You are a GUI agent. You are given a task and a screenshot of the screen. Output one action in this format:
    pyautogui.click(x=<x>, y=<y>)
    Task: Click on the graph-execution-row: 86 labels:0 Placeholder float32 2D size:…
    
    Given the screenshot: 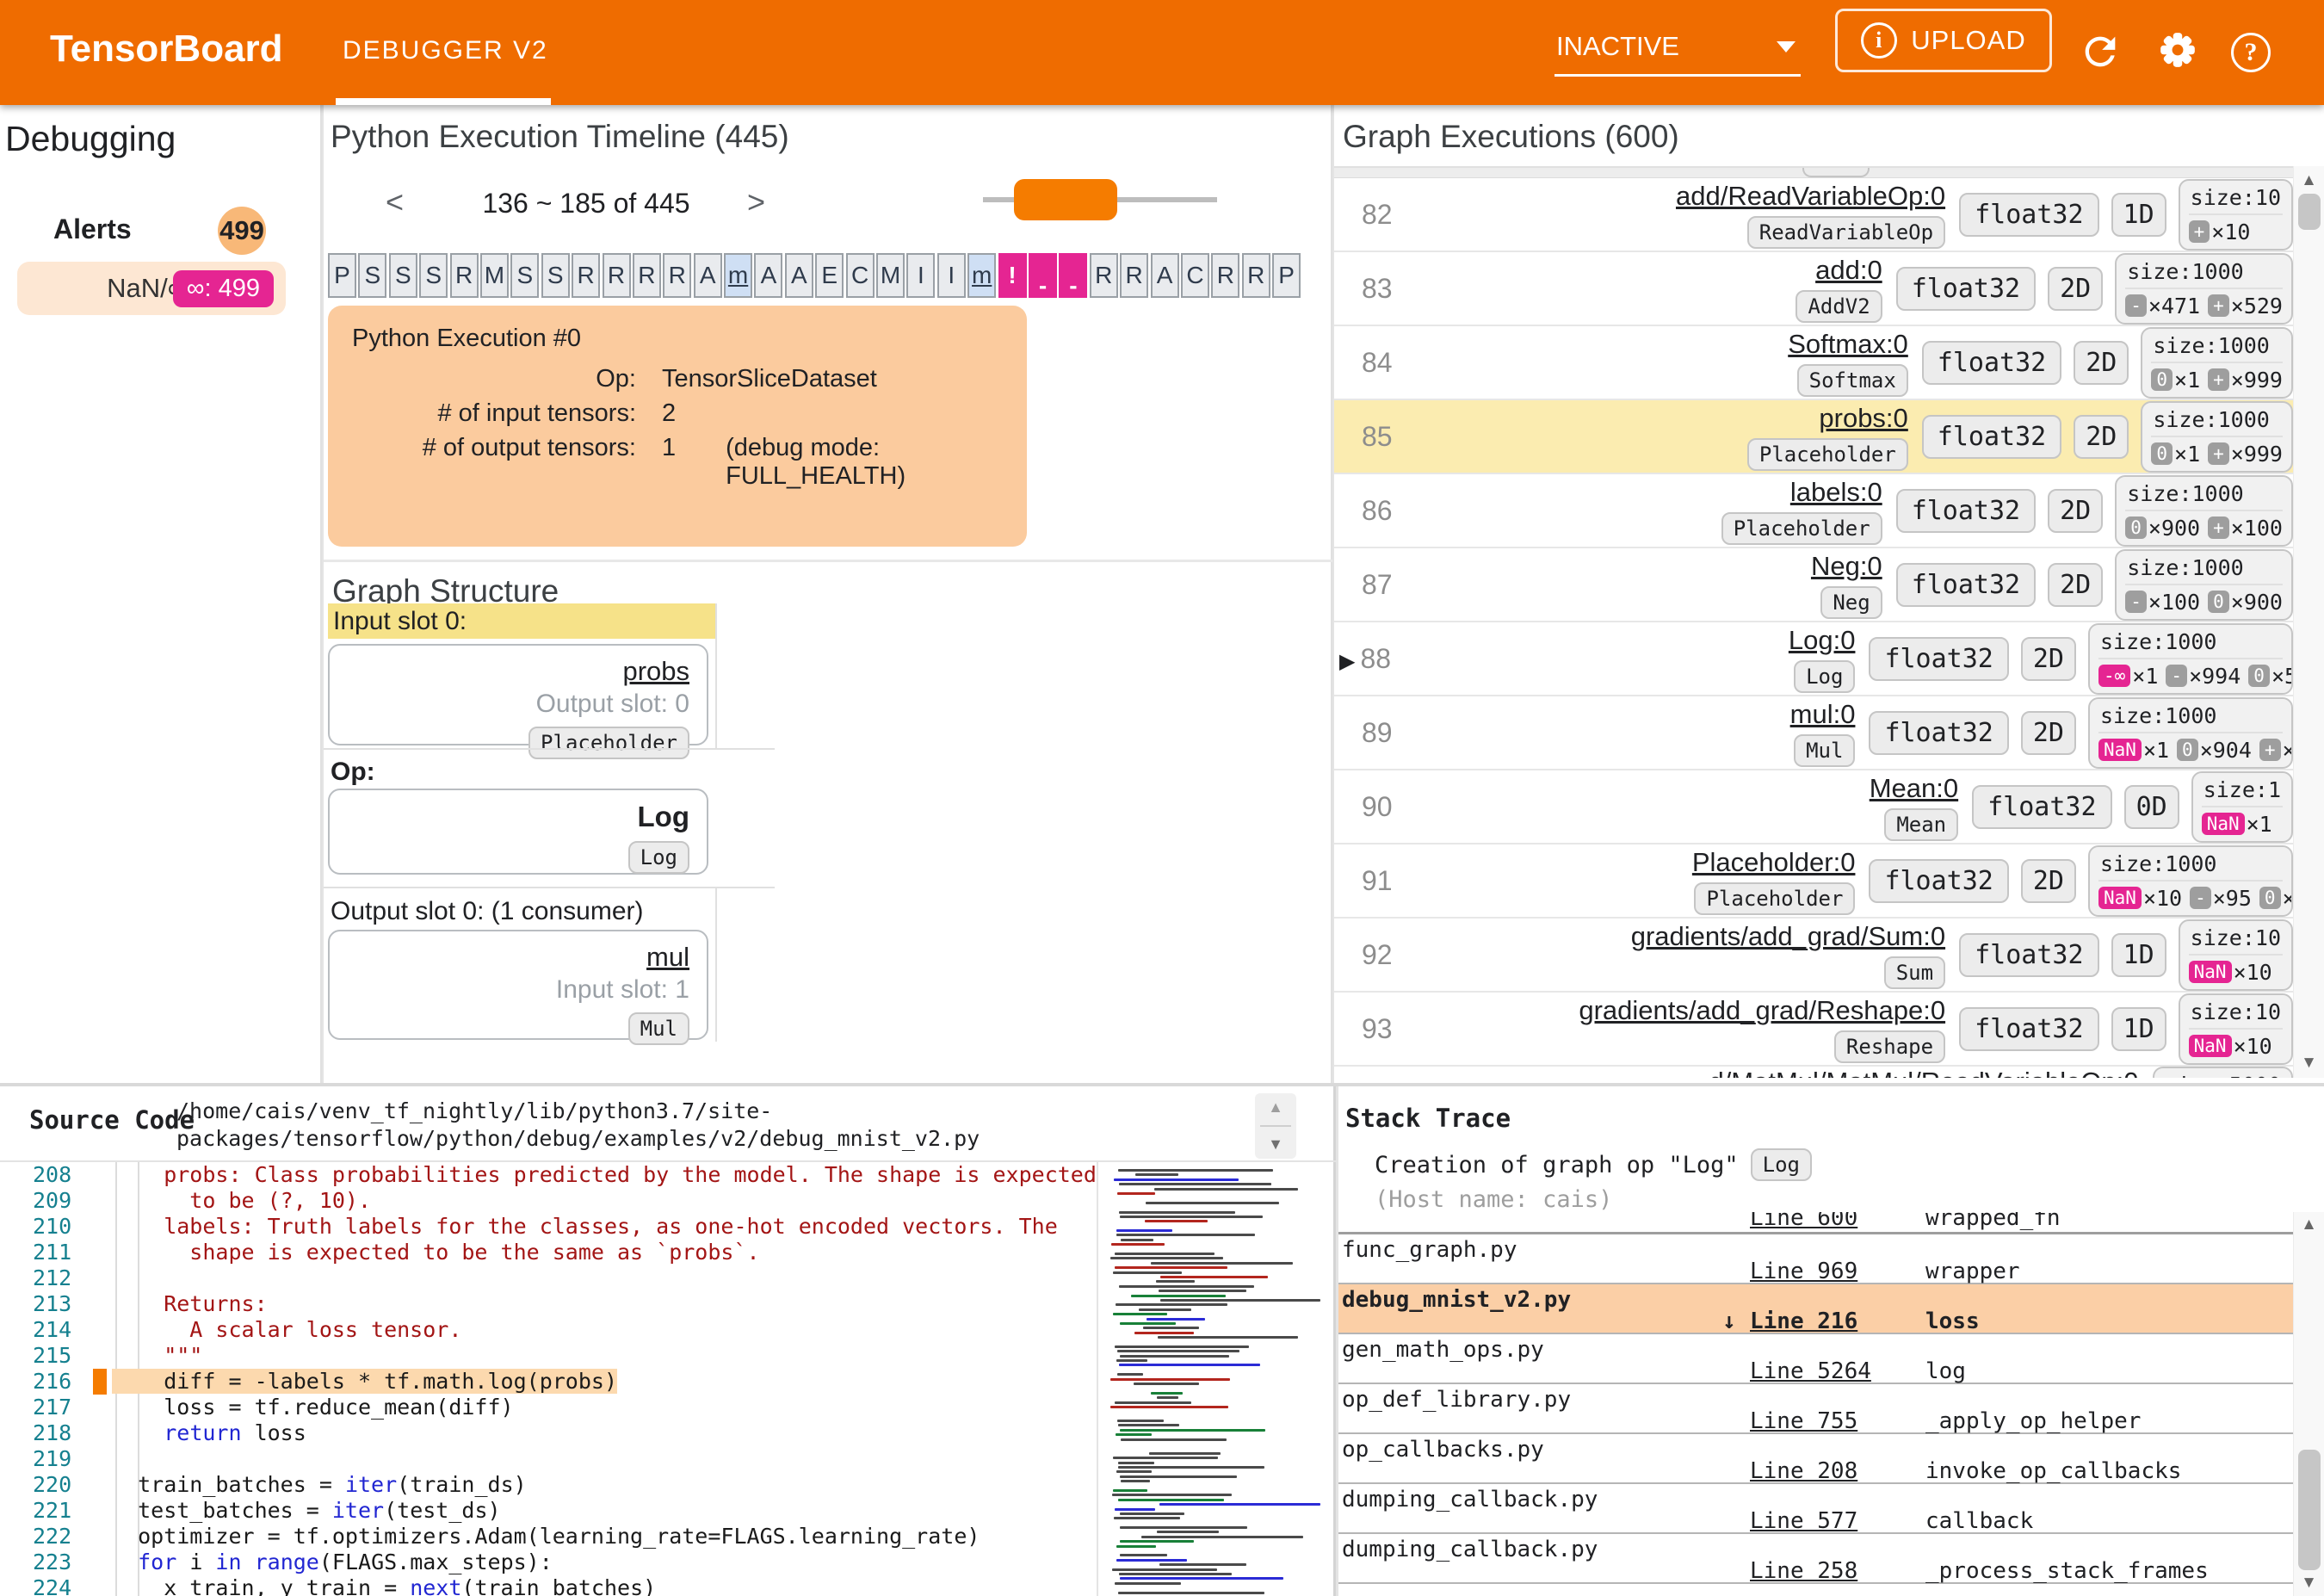 What is the action you would take?
    pyautogui.click(x=1813, y=511)
    